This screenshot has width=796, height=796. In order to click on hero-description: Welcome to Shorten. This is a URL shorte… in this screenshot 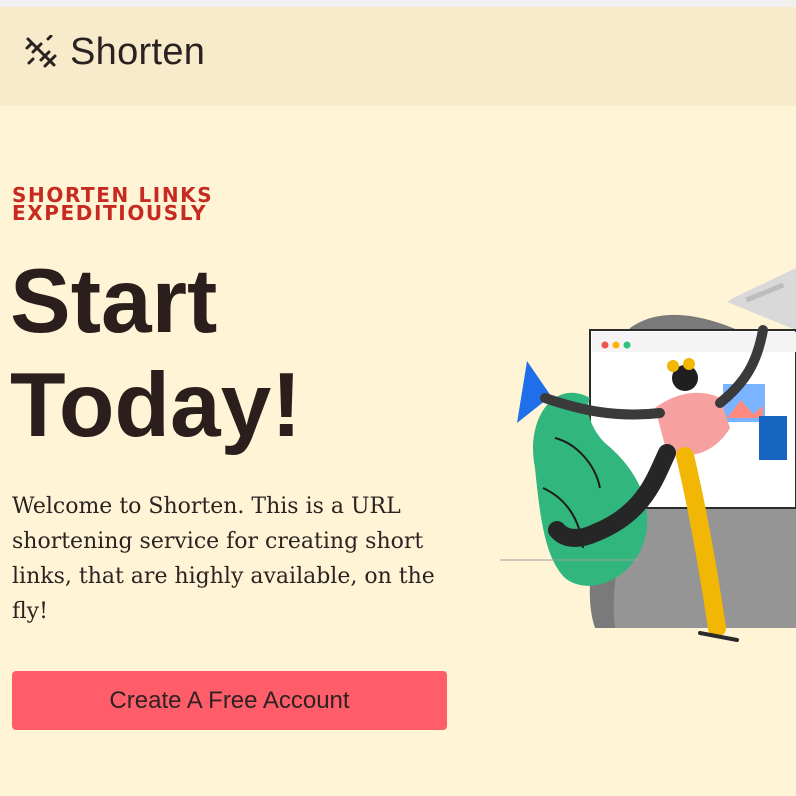, I will do `click(223, 559)`.